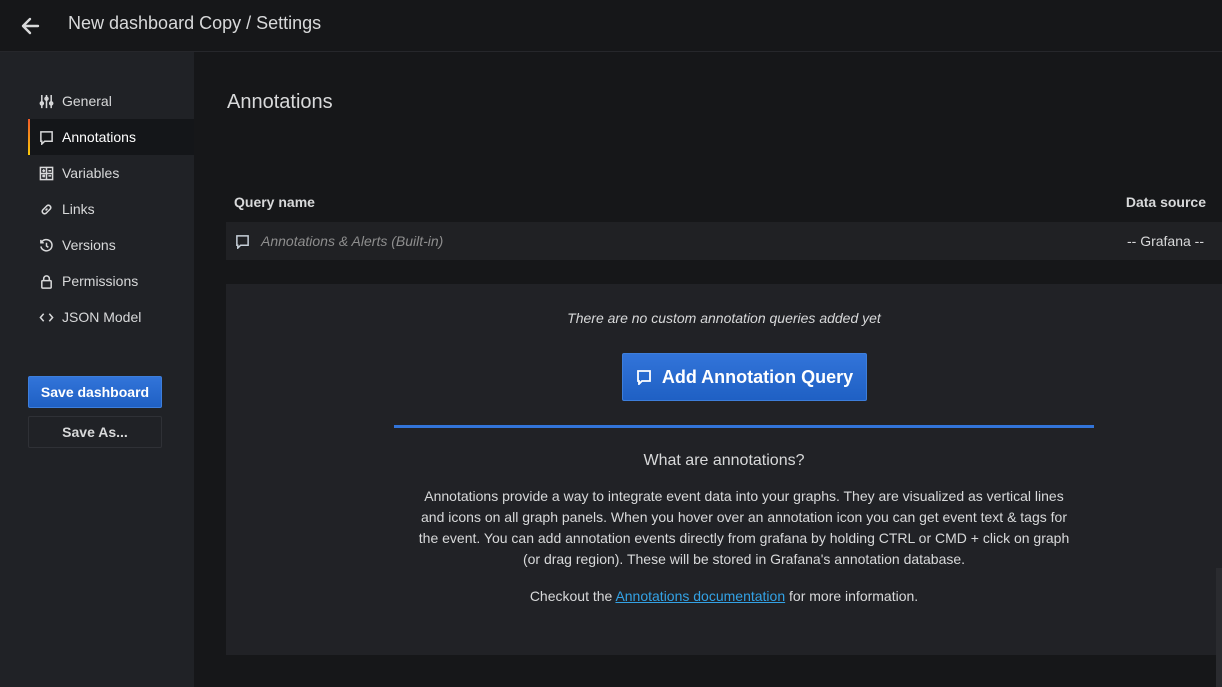 The image size is (1222, 687). Describe the element at coordinates (91, 173) in the screenshot. I see `sidebar-item-label: Variables` at that location.